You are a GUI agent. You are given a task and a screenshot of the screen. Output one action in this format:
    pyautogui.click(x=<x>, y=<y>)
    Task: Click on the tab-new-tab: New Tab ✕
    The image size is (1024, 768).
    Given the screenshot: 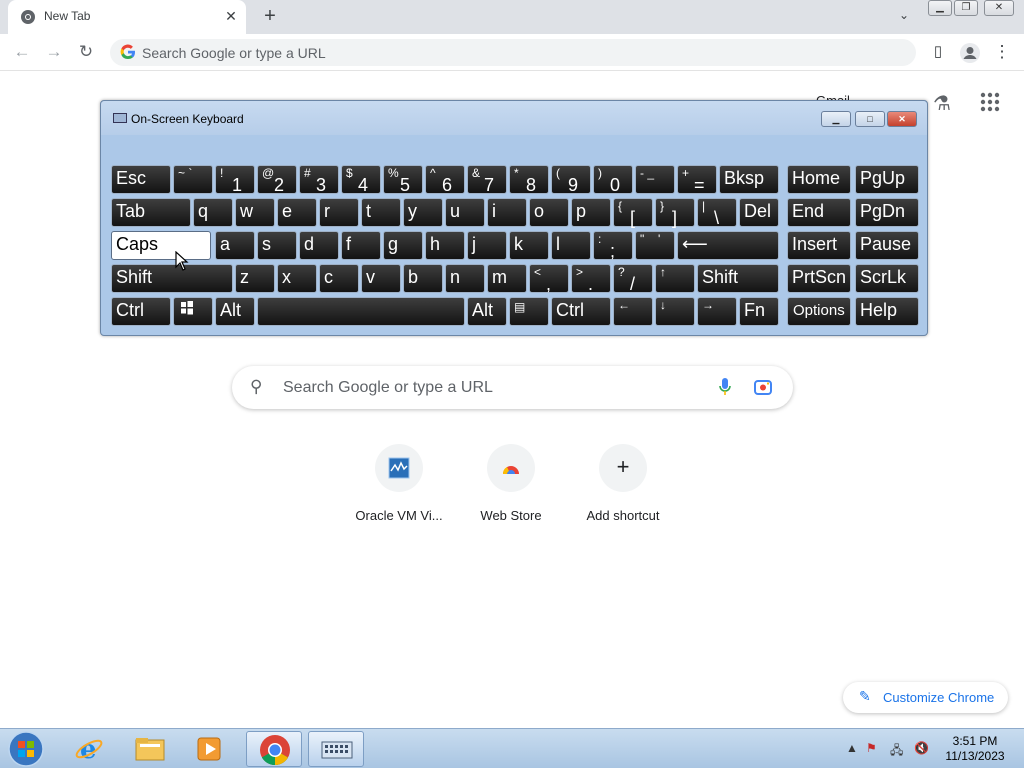 What is the action you would take?
    pyautogui.click(x=127, y=17)
    